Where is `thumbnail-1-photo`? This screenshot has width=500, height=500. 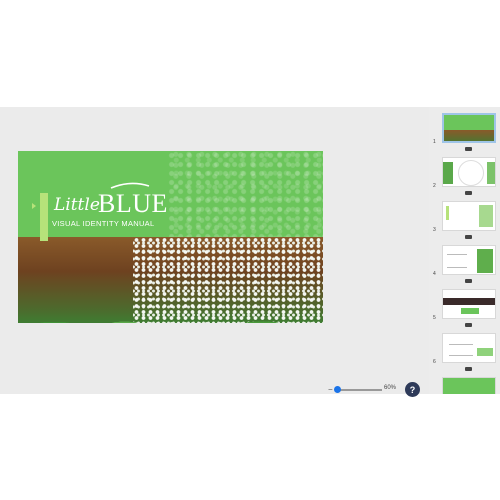 thumbnail-1-photo is located at coordinates (469, 135).